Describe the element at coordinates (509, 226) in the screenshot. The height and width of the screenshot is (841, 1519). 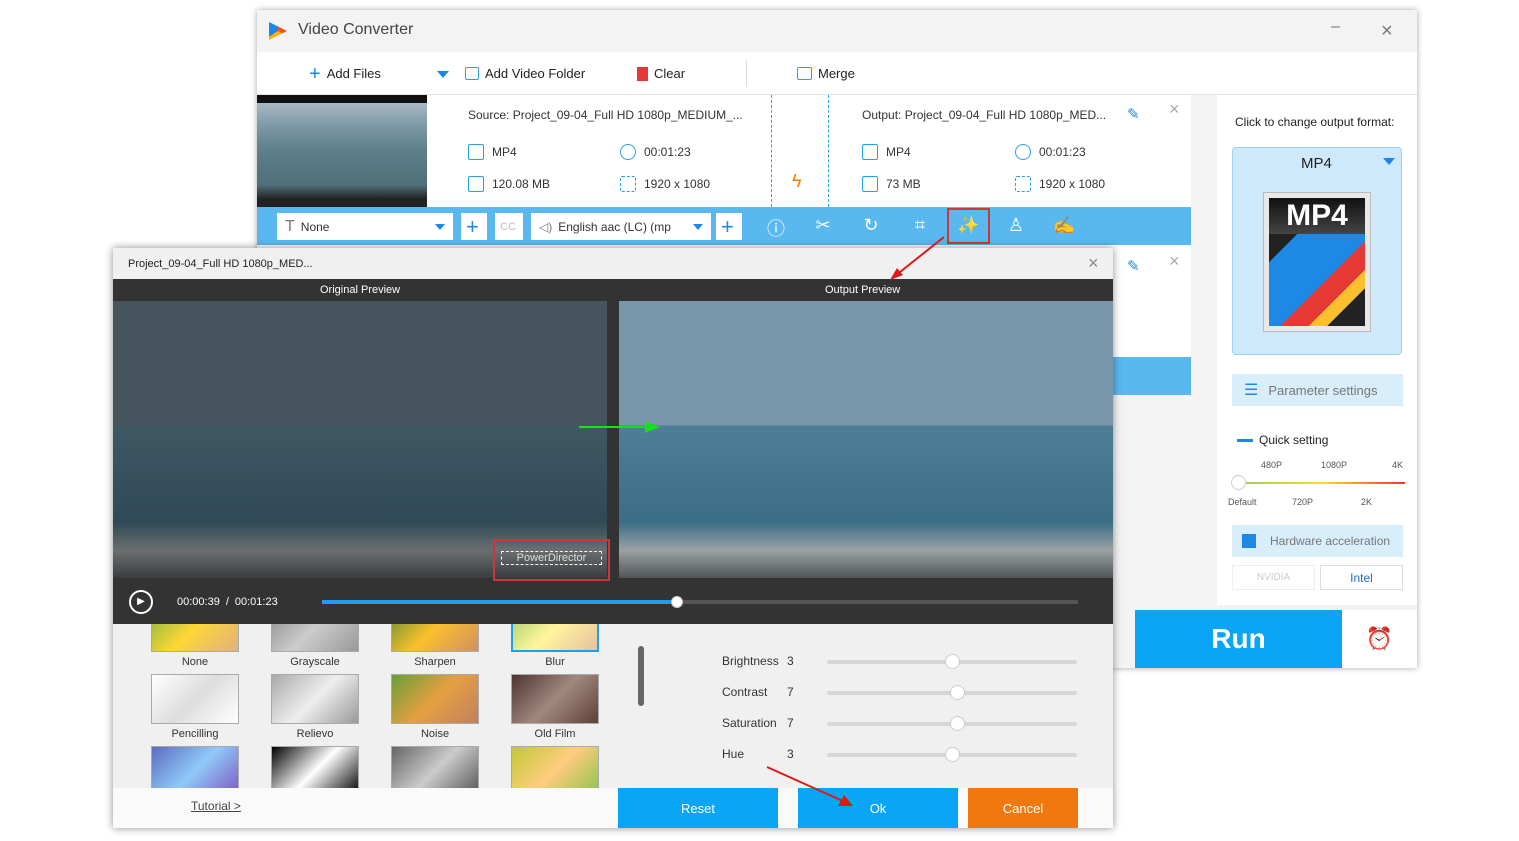
I see `cc-icon: CC` at that location.